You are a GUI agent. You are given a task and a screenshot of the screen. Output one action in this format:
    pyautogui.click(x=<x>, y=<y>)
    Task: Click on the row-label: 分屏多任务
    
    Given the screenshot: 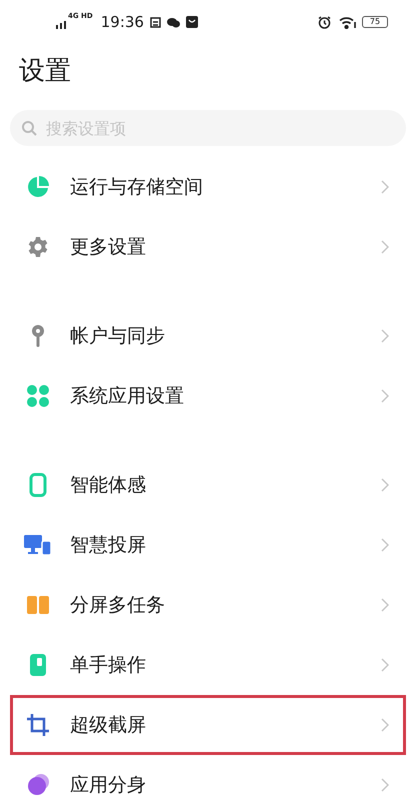 What is the action you would take?
    pyautogui.click(x=118, y=605)
    